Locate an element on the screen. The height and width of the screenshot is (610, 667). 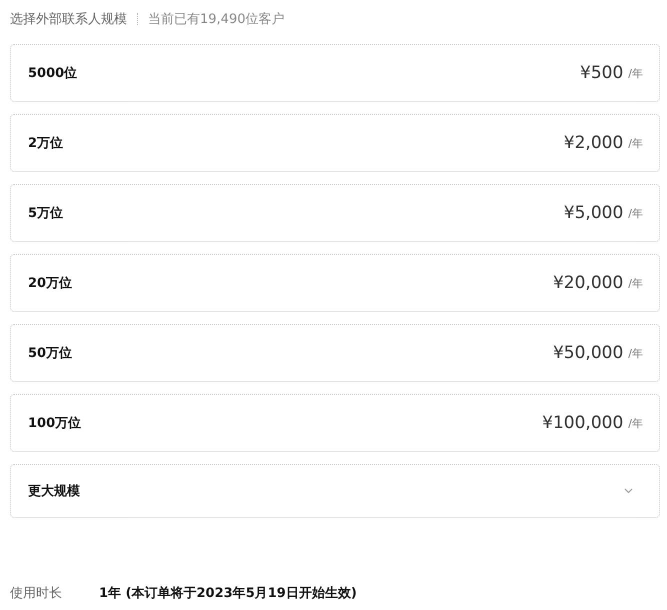
plan-option: 5000位 ¥500 /年 is located at coordinates (335, 73).